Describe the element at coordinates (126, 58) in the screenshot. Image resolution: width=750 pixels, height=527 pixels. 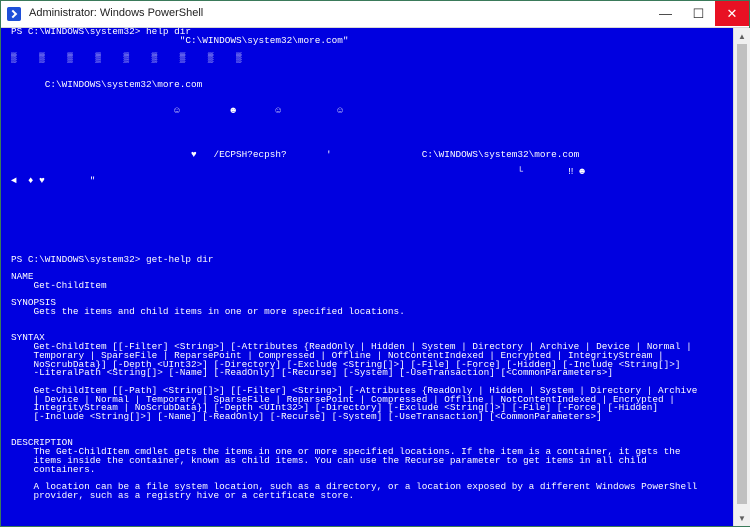
I see `console-line: ▒ ▒ ▒ ▒ ▒ ▒ ▒ ▒ ▒` at that location.